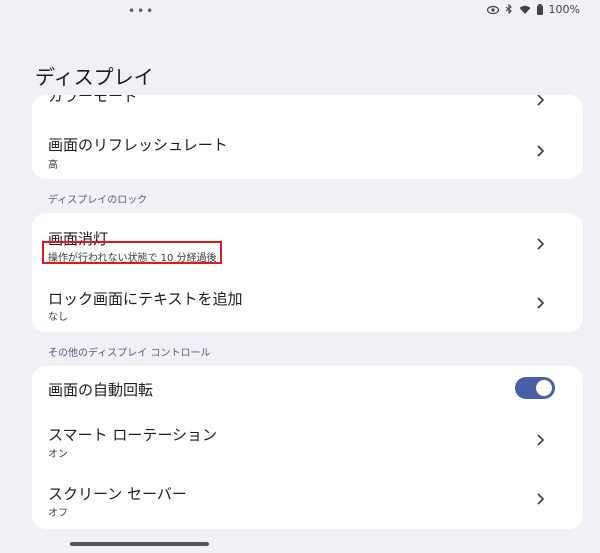 The height and width of the screenshot is (553, 600). I want to click on section-header-other: その他のディスプレイ コントロール, so click(129, 353).